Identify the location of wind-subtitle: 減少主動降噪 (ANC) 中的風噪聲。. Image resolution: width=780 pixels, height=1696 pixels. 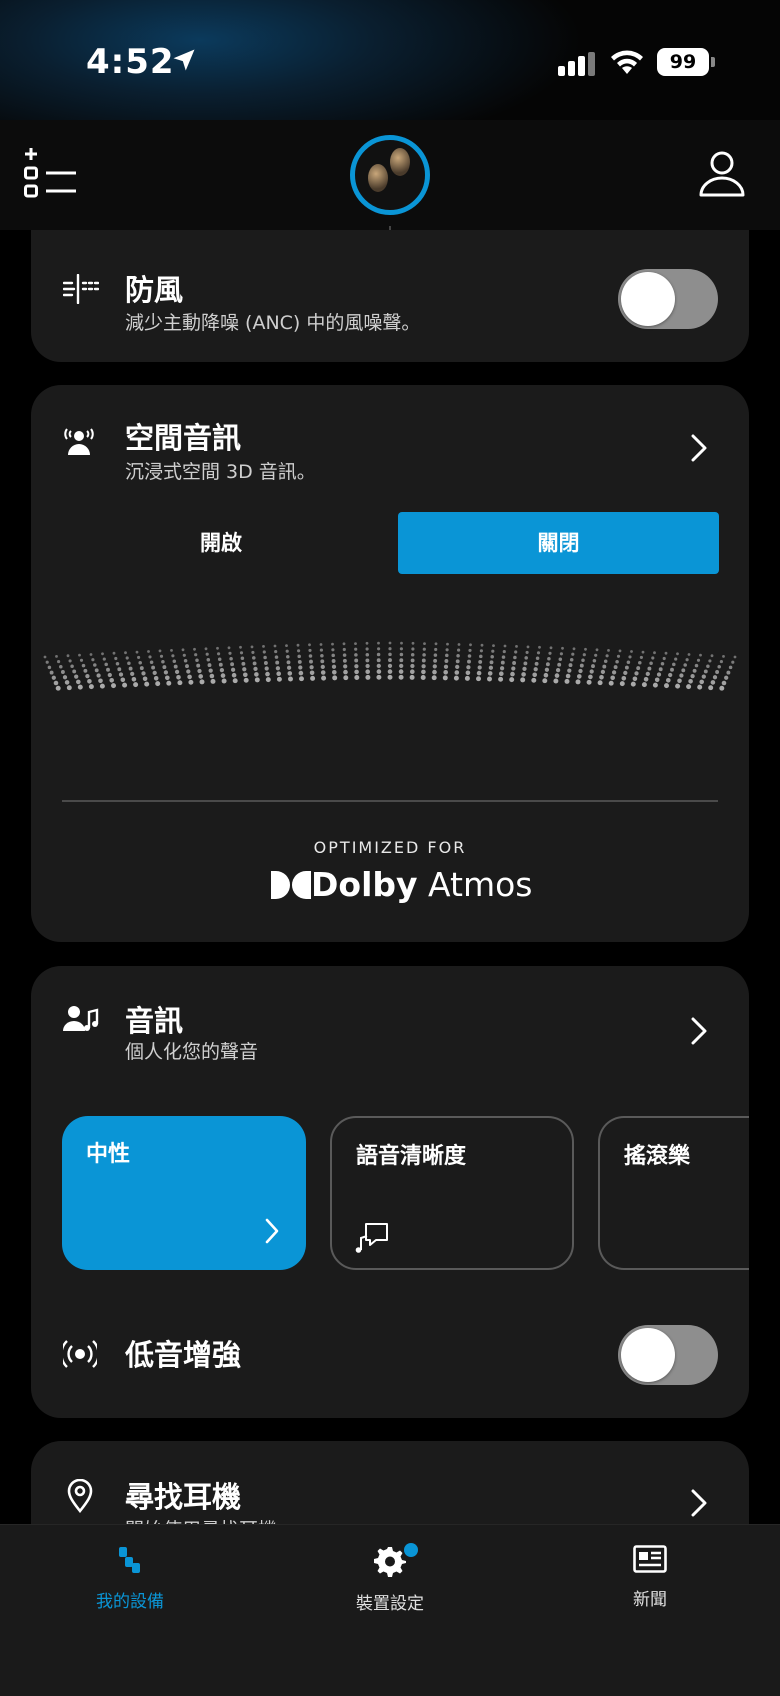
(273, 323).